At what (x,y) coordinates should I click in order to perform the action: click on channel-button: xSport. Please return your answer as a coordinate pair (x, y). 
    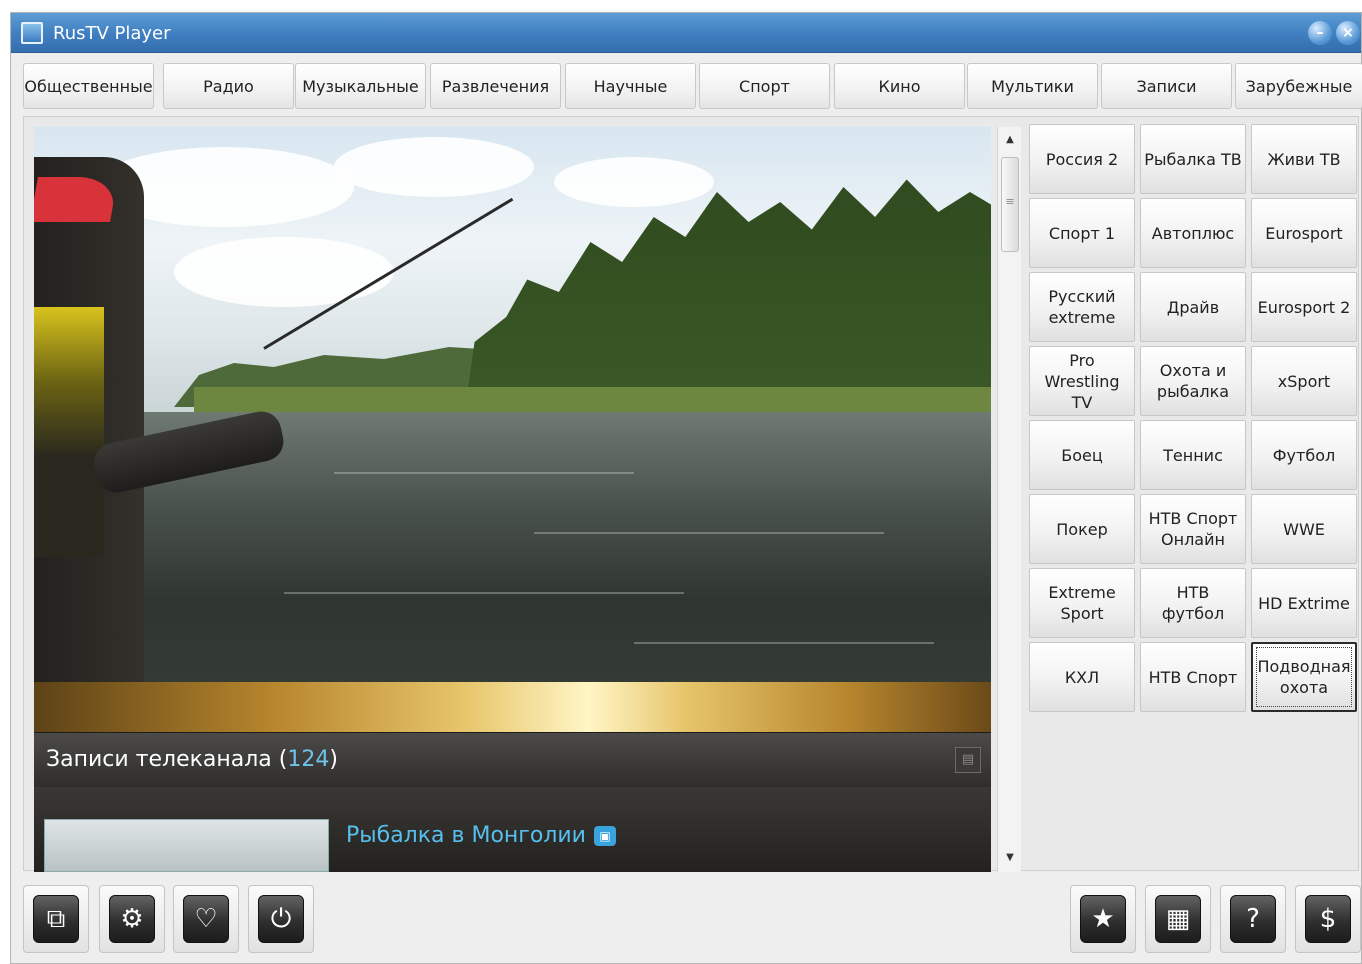
    Looking at the image, I should click on (1304, 381).